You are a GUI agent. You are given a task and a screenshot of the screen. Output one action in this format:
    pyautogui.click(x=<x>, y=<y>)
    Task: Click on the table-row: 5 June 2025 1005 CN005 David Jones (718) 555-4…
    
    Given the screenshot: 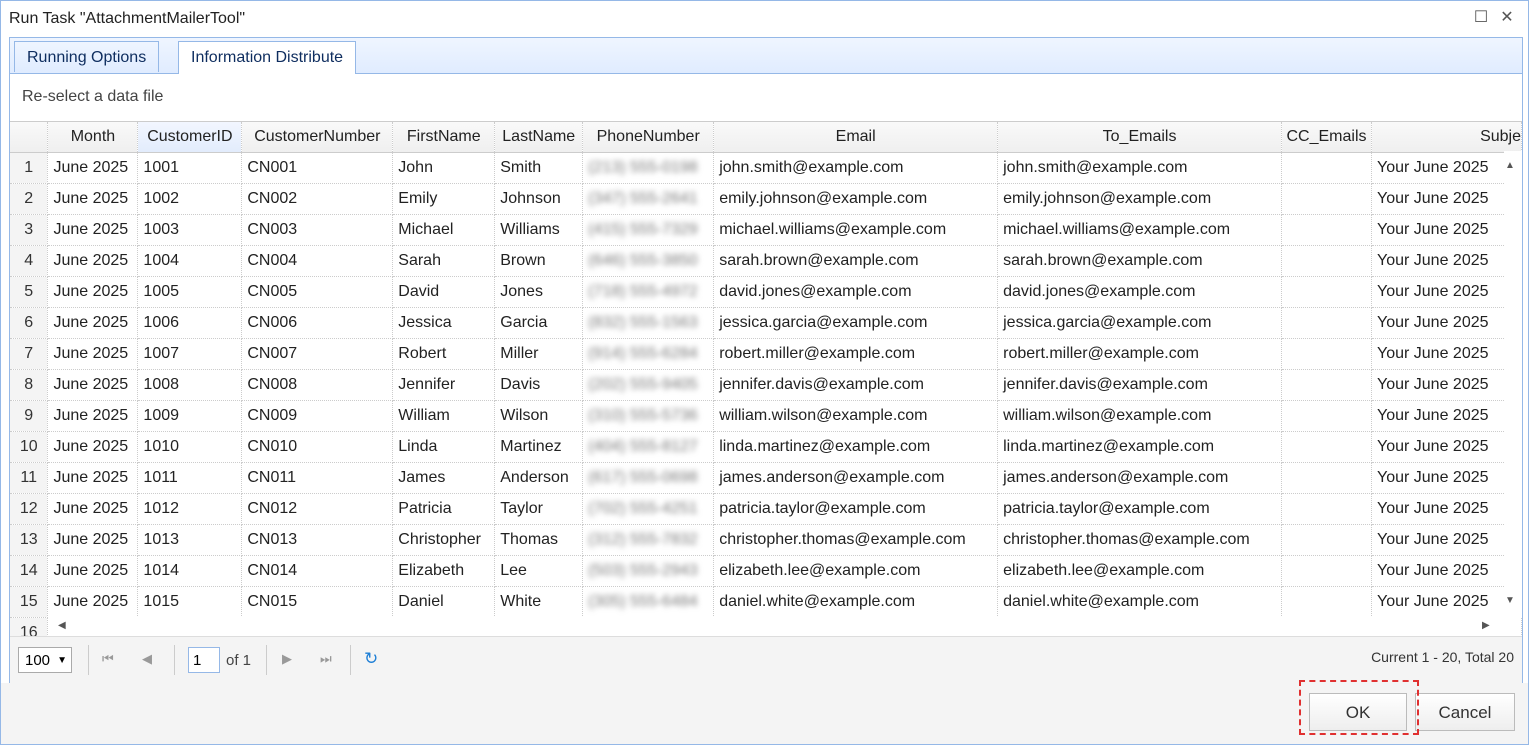 What is the action you would take?
    pyautogui.click(x=766, y=292)
    